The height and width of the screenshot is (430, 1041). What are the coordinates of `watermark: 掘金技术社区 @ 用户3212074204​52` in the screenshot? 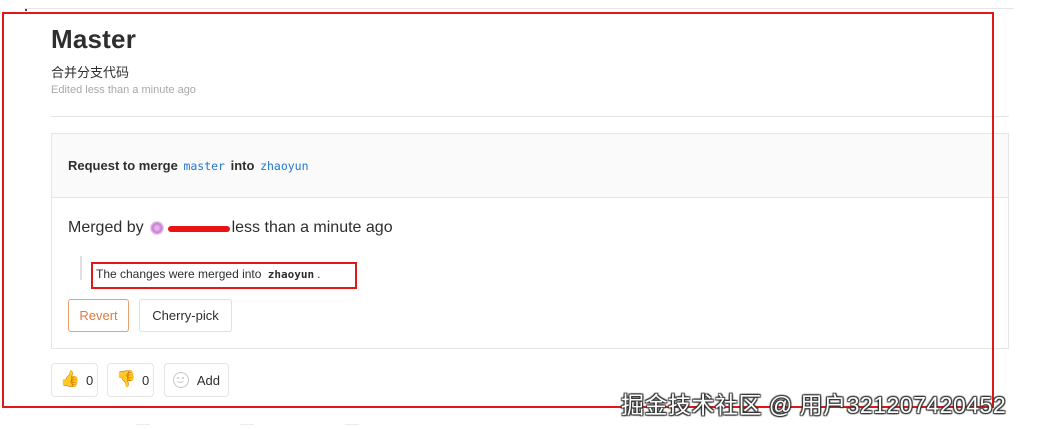 It's located at (814, 405).